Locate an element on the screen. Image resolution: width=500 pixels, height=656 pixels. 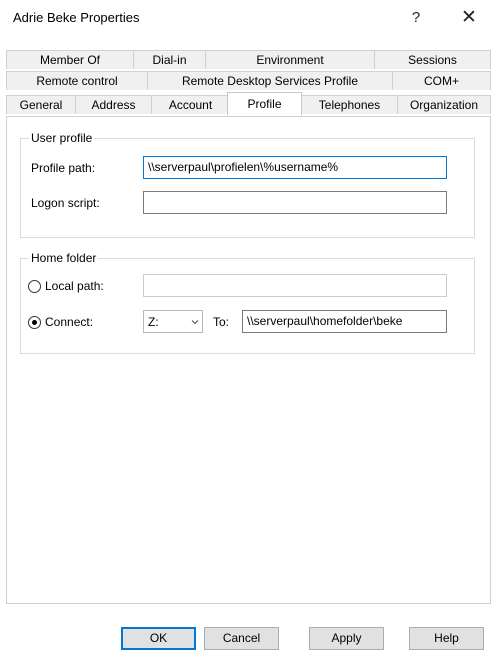
home-folder-path-input: \\serverpaul\homefolder\beke is located at coordinates (344, 321).